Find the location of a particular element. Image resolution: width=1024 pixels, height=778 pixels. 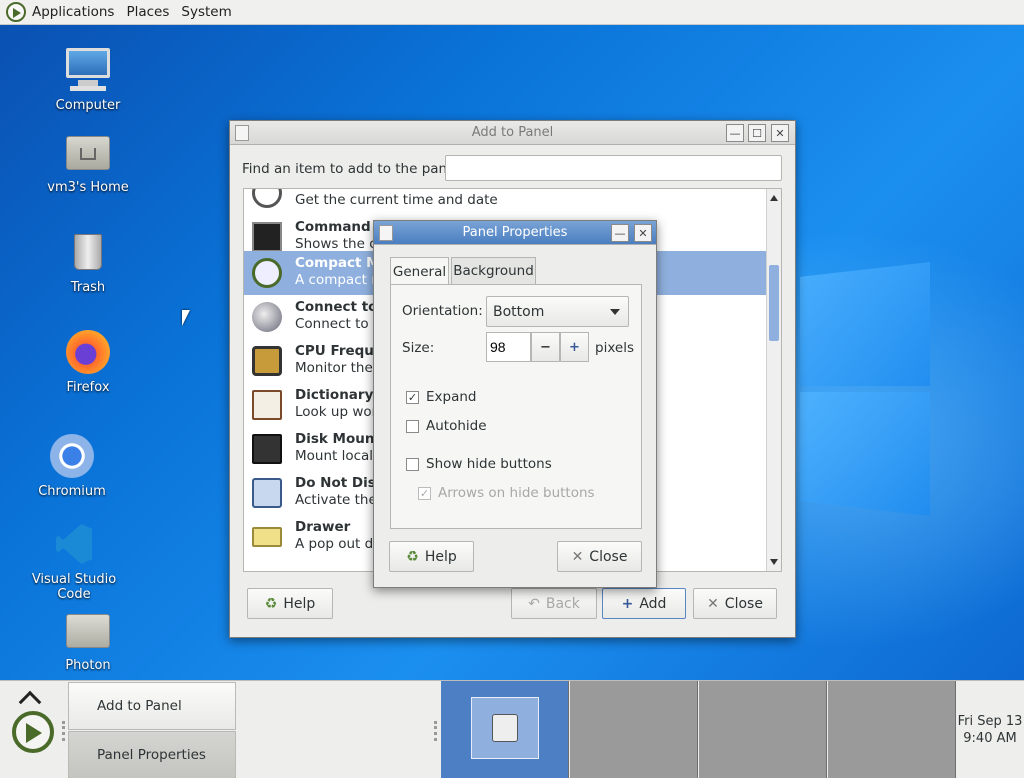

desktop-icon-label: Firefox is located at coordinates (88, 387).